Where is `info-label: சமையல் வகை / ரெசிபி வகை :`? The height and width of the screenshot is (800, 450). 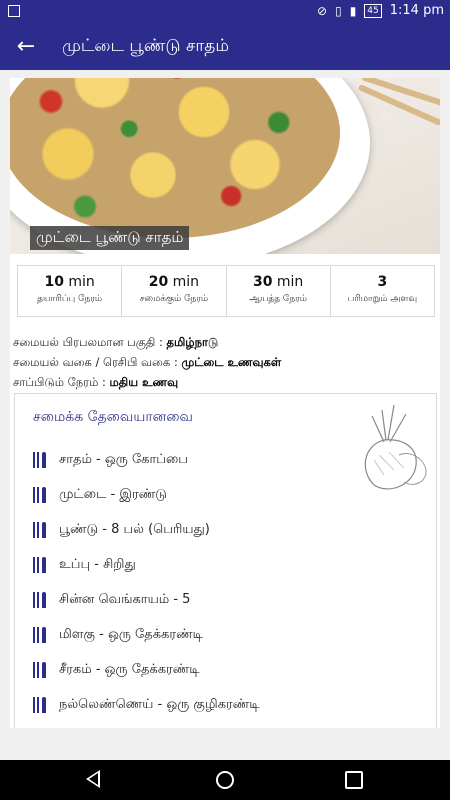 info-label: சமையல் வகை / ரெசிபி வகை : is located at coordinates (95, 362).